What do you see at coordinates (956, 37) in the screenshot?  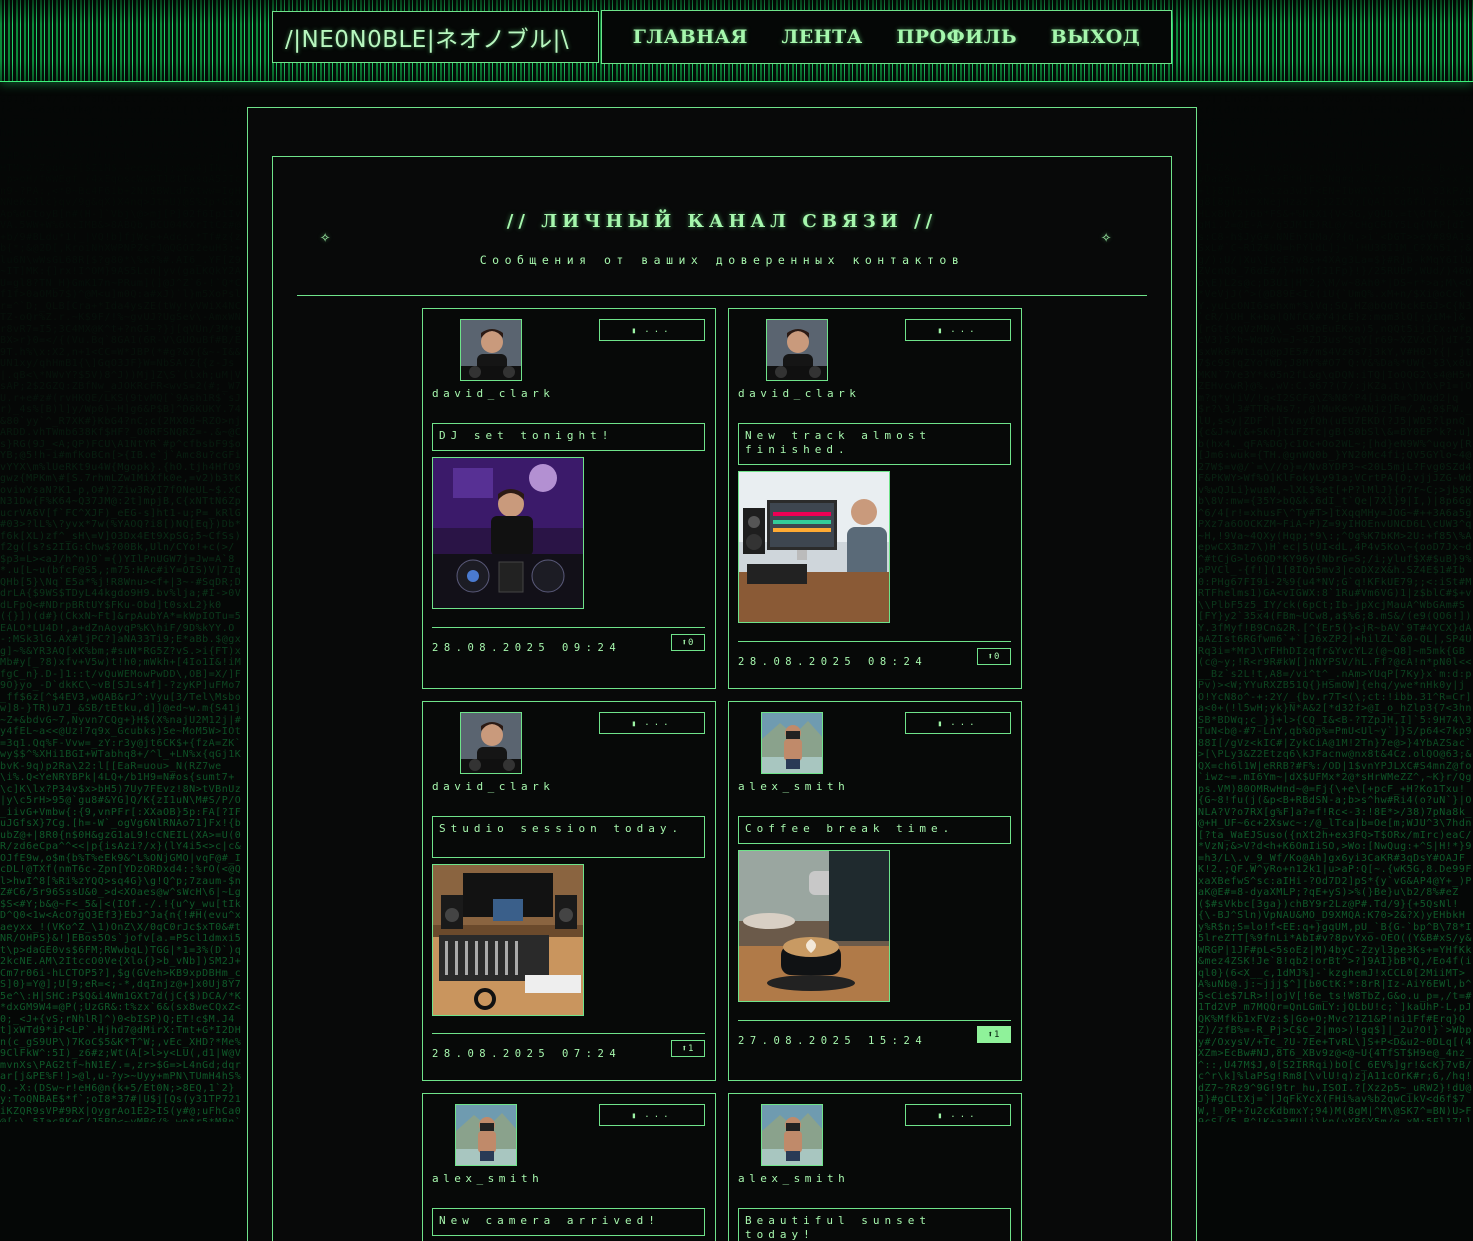 I see `nav-profile: ПРОФИЛЬ` at bounding box center [956, 37].